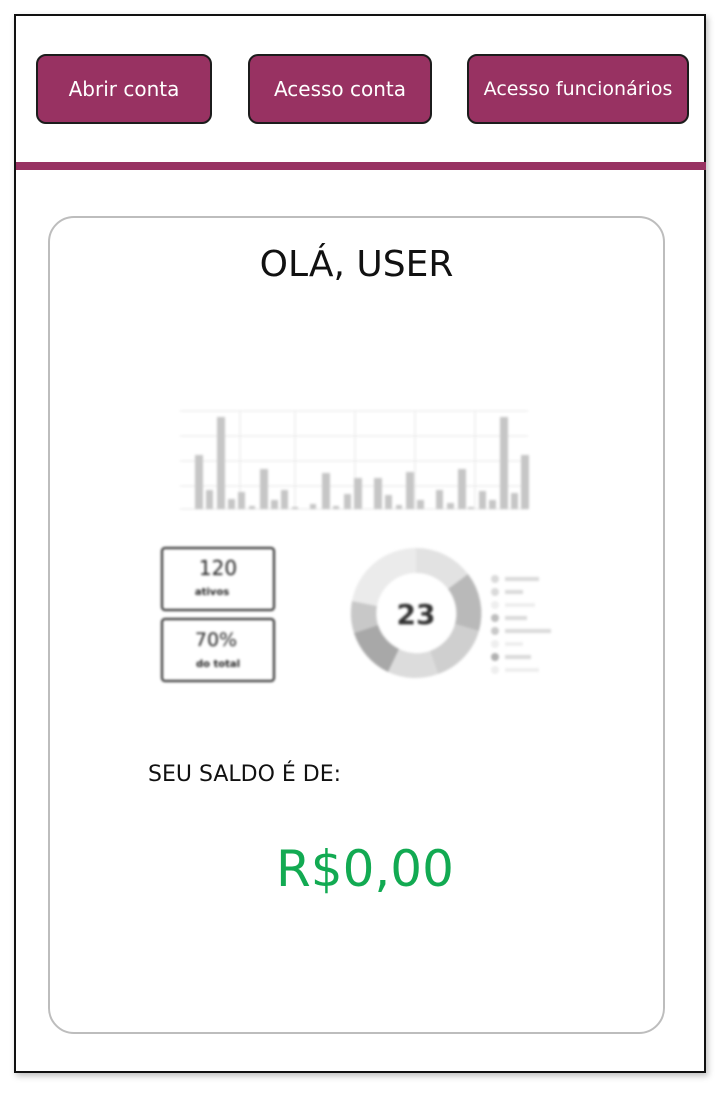  I want to click on donut-value: 23, so click(416, 614).